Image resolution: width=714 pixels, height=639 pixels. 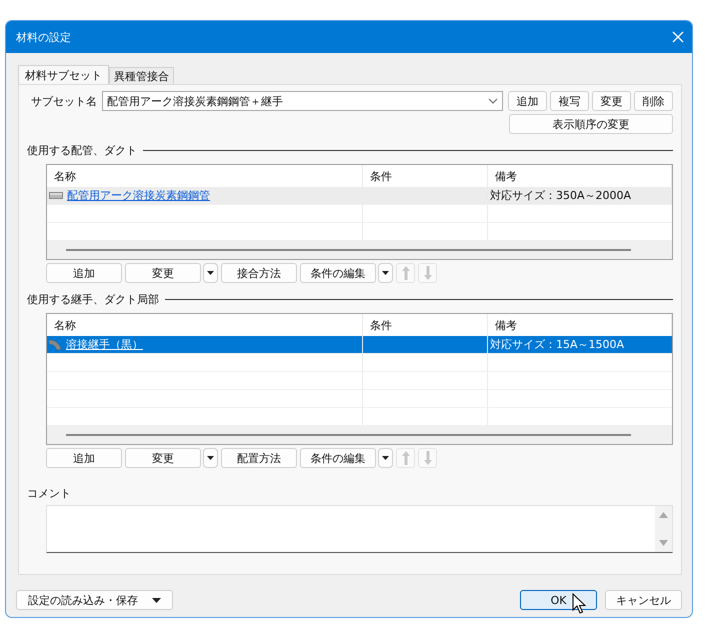 What do you see at coordinates (678, 37) in the screenshot?
I see `close-icon` at bounding box center [678, 37].